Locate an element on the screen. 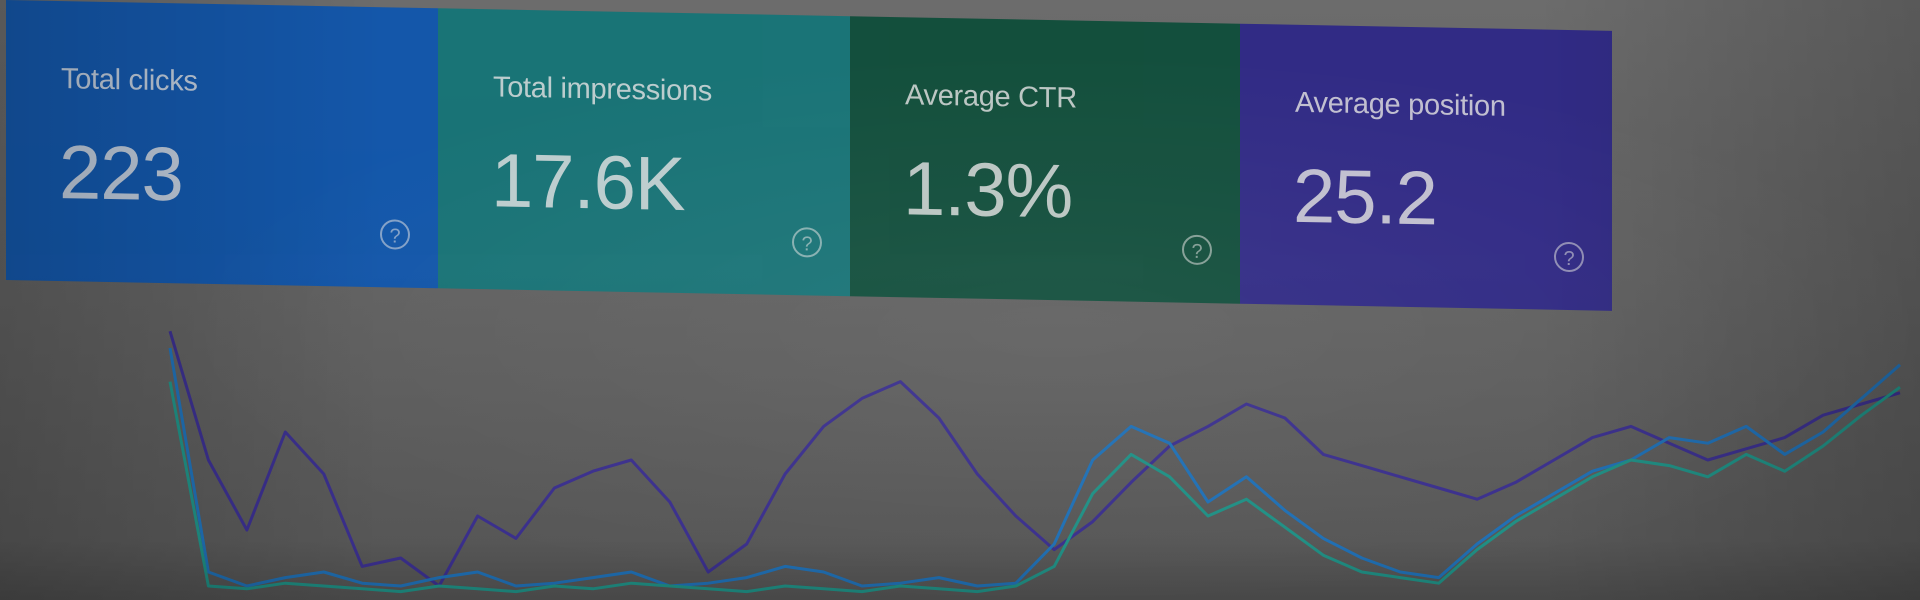 The width and height of the screenshot is (1920, 600). metric-label: Total clicks is located at coordinates (129, 80).